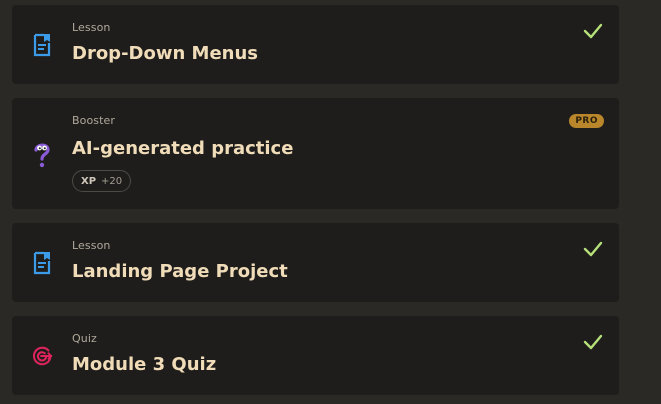 The image size is (661, 404). Describe the element at coordinates (42, 356) in the screenshot. I see `target-icon` at that location.